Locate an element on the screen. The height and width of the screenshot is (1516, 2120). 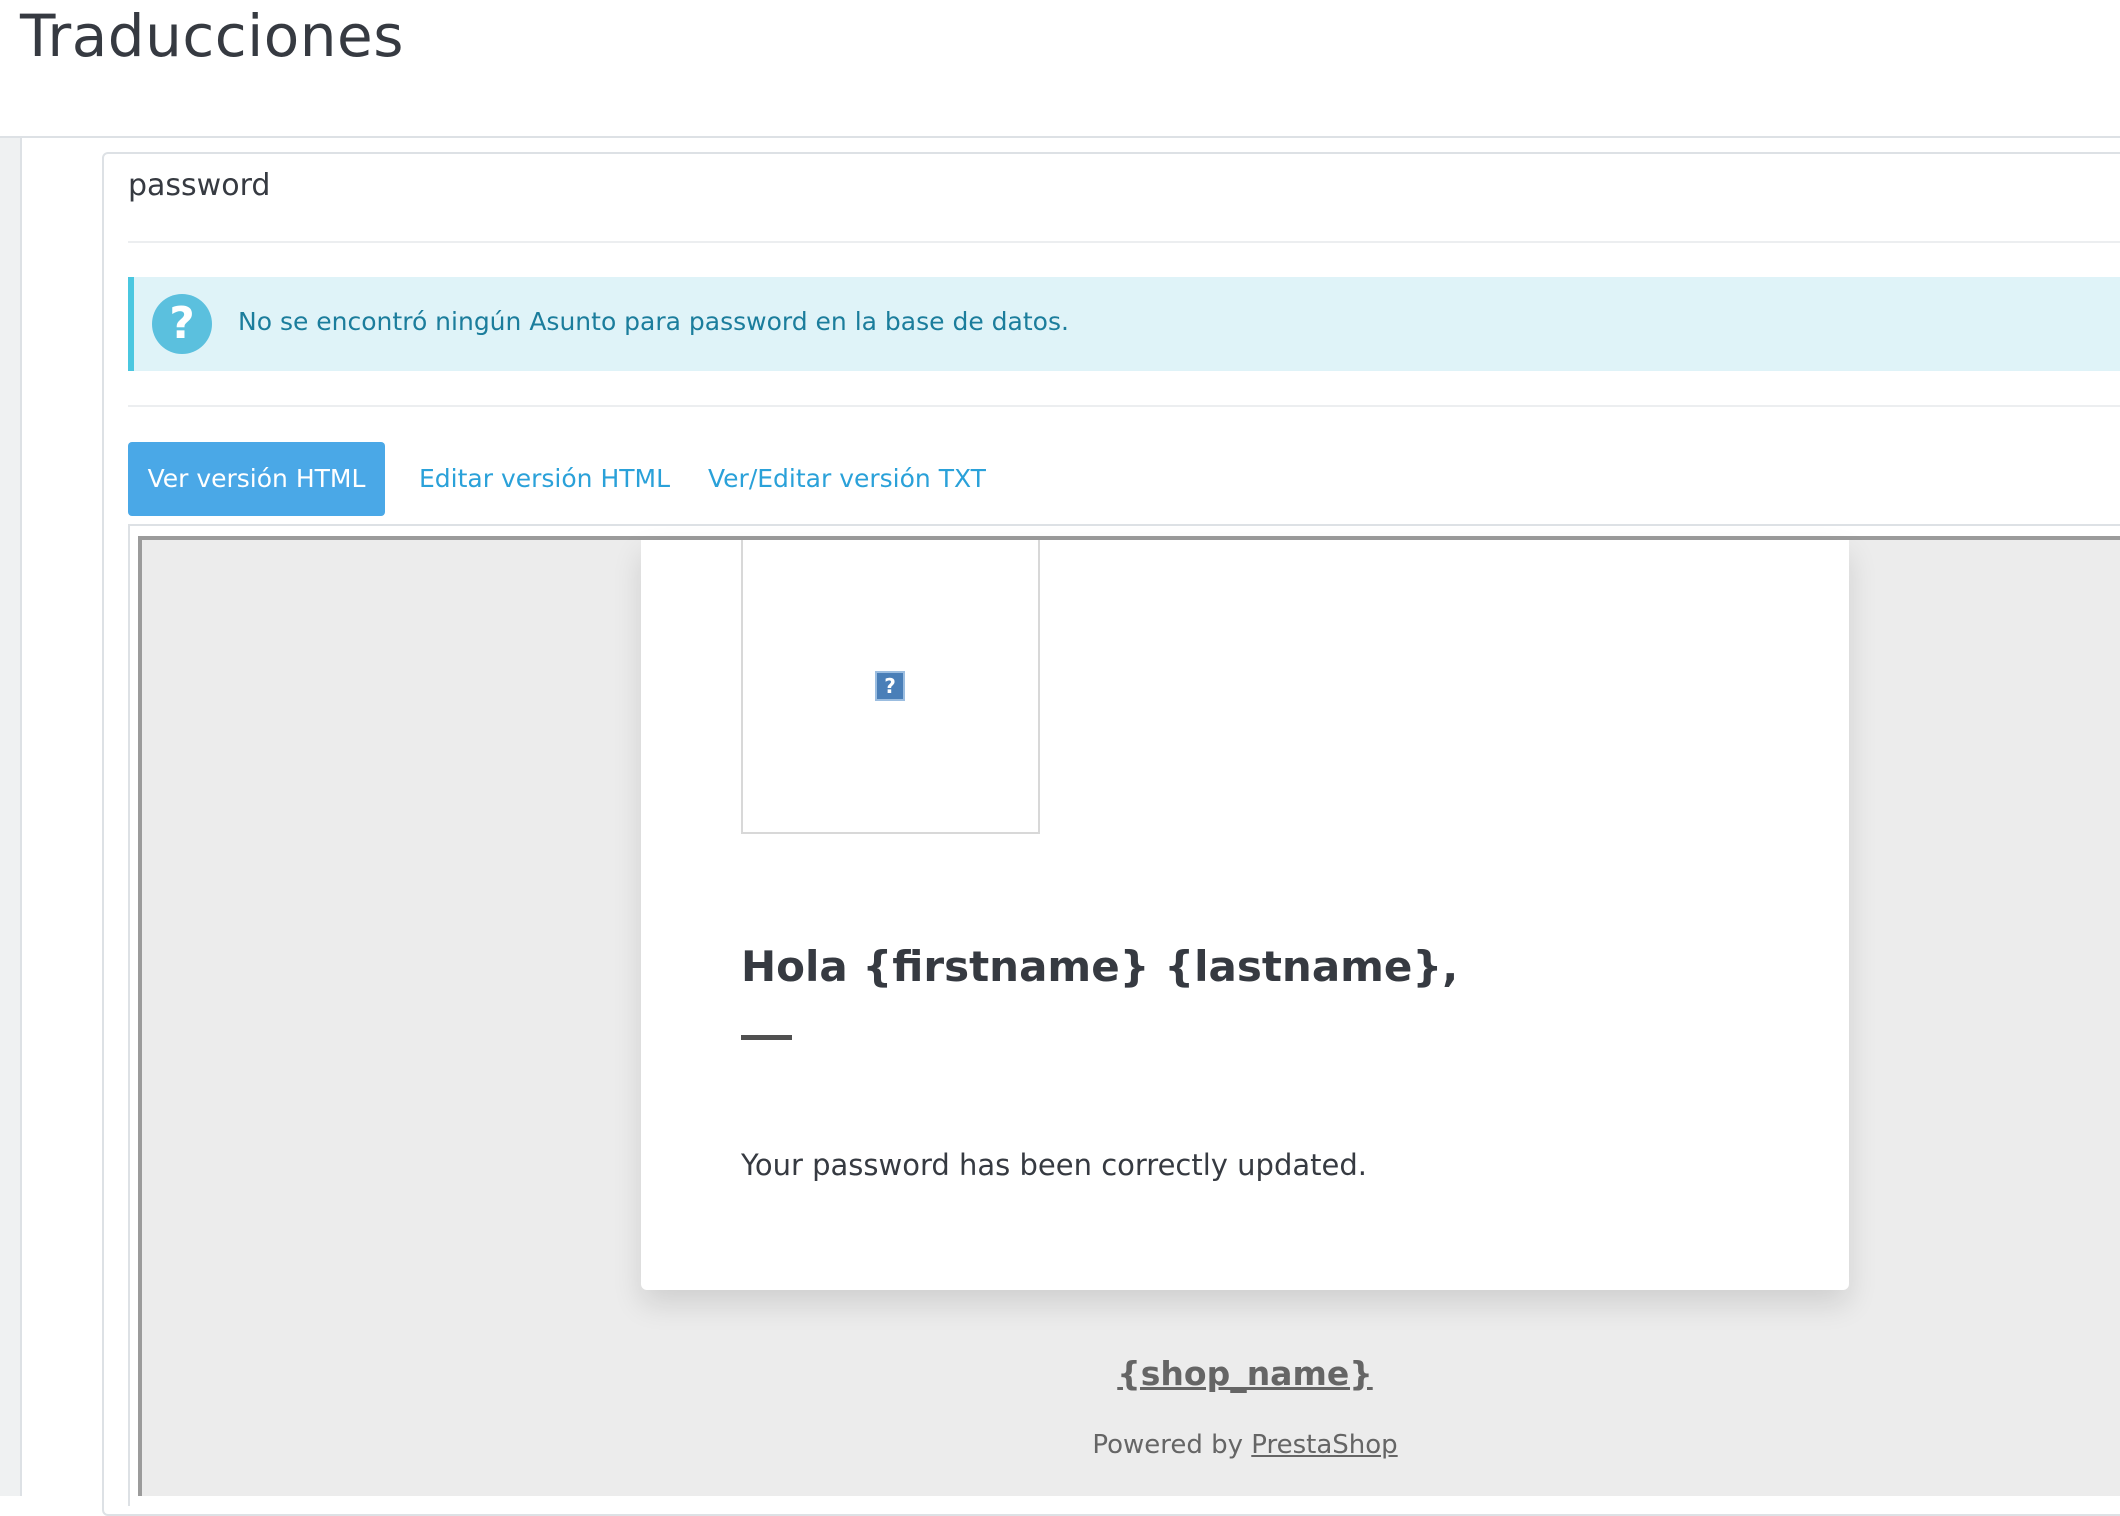
greeting-underline is located at coordinates (766, 1037).